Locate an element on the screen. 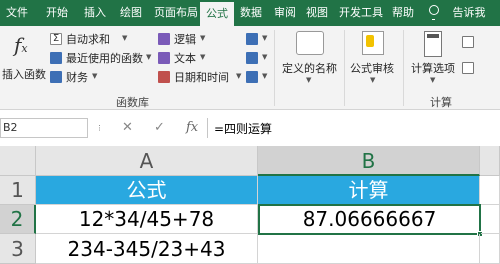 This screenshot has width=500, height=264. name-box-value: B2 is located at coordinates (10, 127).